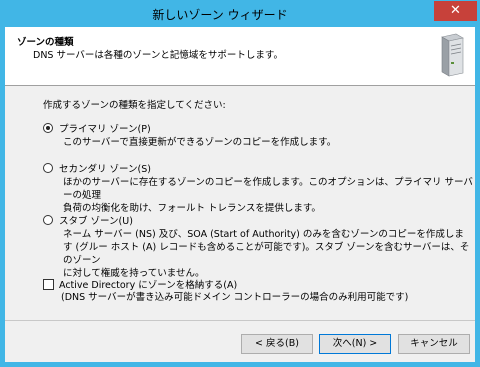 The width and height of the screenshot is (480, 367). Describe the element at coordinates (158, 55) in the screenshot. I see `page-subtitle: DNS サーバーは各種のゾーンと記憶域をサポートします。` at that location.